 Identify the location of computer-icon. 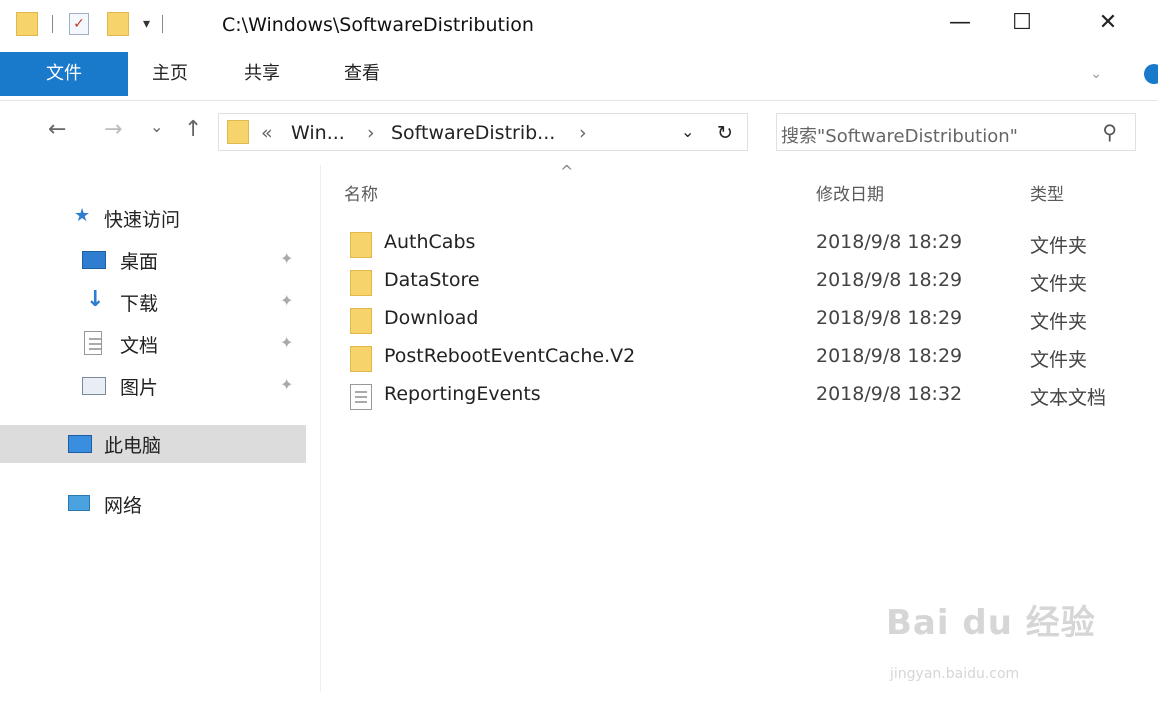
(80, 444).